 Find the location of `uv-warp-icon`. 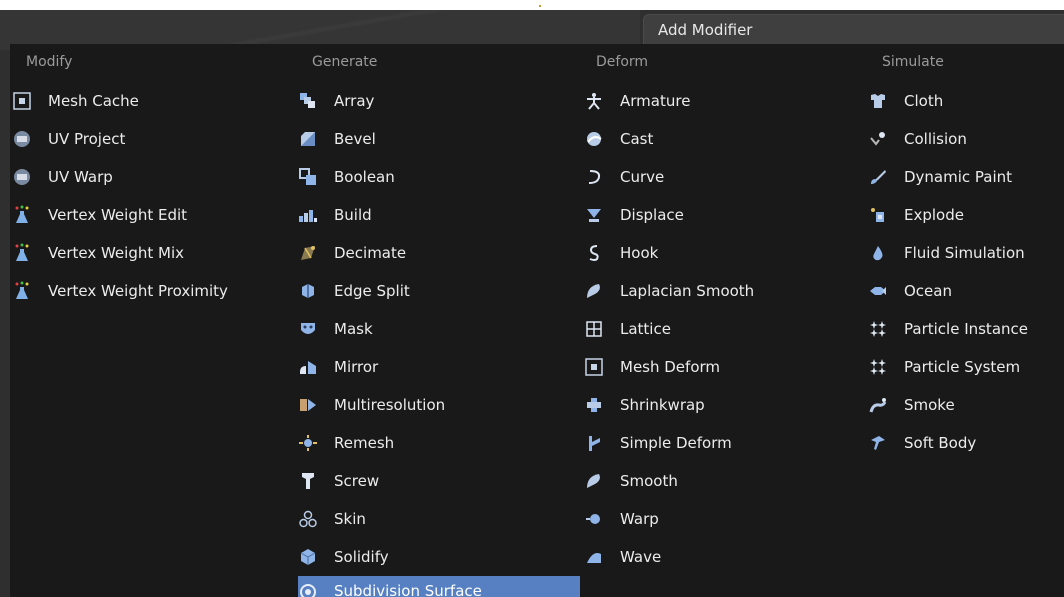

uv-warp-icon is located at coordinates (22, 177).